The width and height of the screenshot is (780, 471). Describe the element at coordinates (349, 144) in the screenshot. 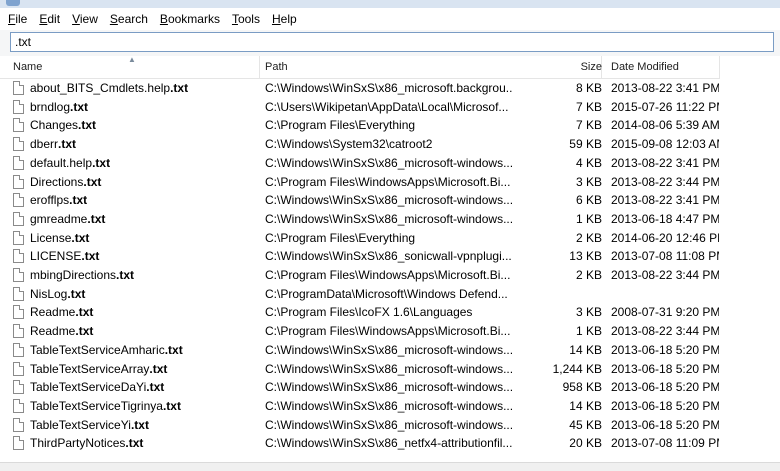

I see `file-path: C:\Windows\System32\catroot2` at that location.